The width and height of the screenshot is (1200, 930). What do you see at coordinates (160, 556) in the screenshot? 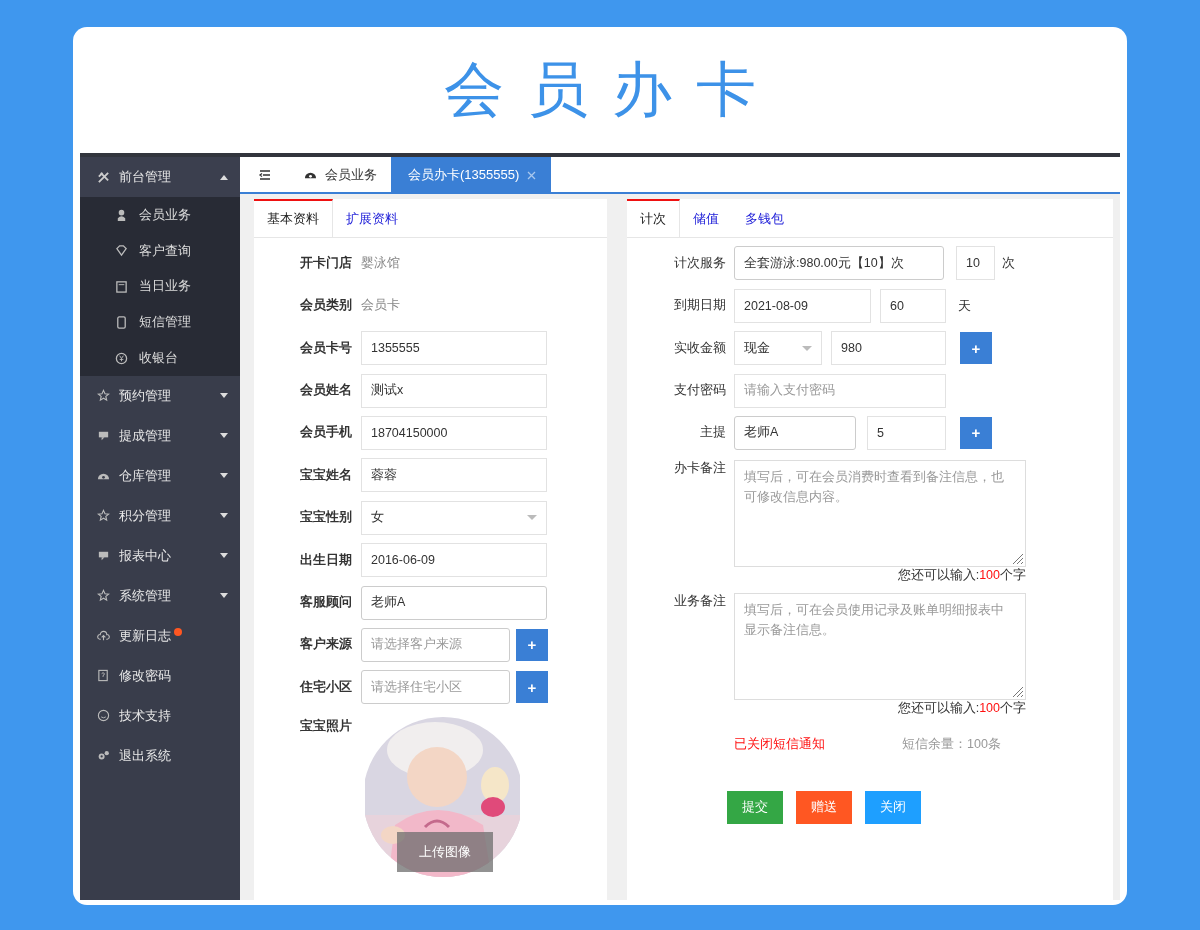
I see `menu-item: 报表中心` at bounding box center [160, 556].